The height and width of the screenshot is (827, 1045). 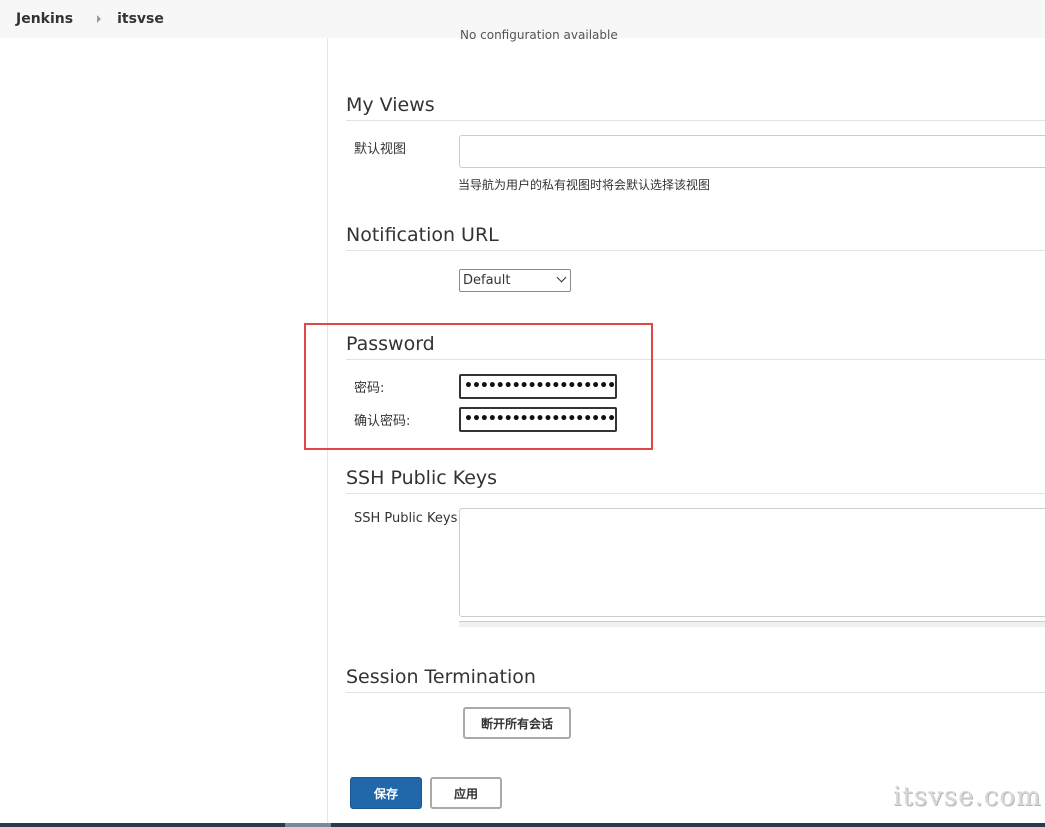 What do you see at coordinates (386, 793) in the screenshot?
I see `save-button: 保存` at bounding box center [386, 793].